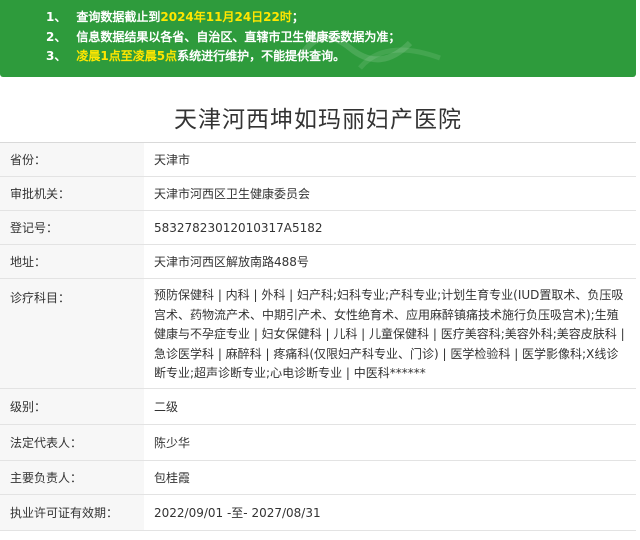  I want to click on watermark-icon, so click(369, 52).